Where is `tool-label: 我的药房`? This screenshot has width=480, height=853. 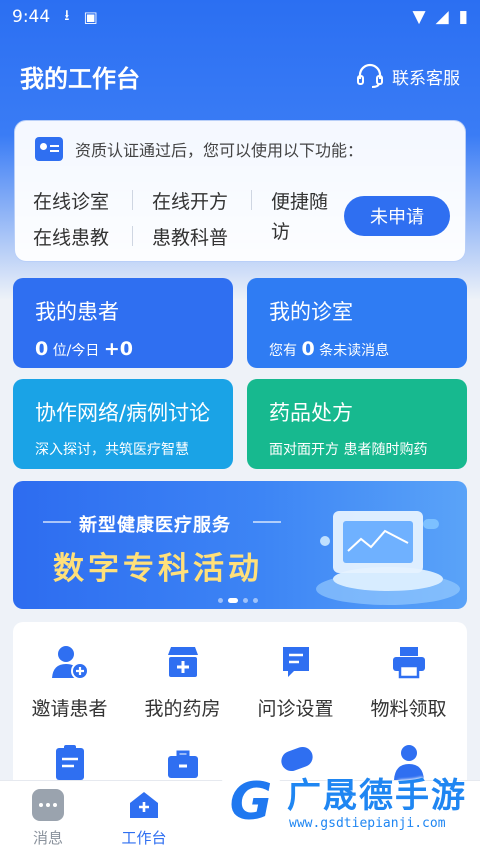 tool-label: 我的药房 is located at coordinates (182, 709).